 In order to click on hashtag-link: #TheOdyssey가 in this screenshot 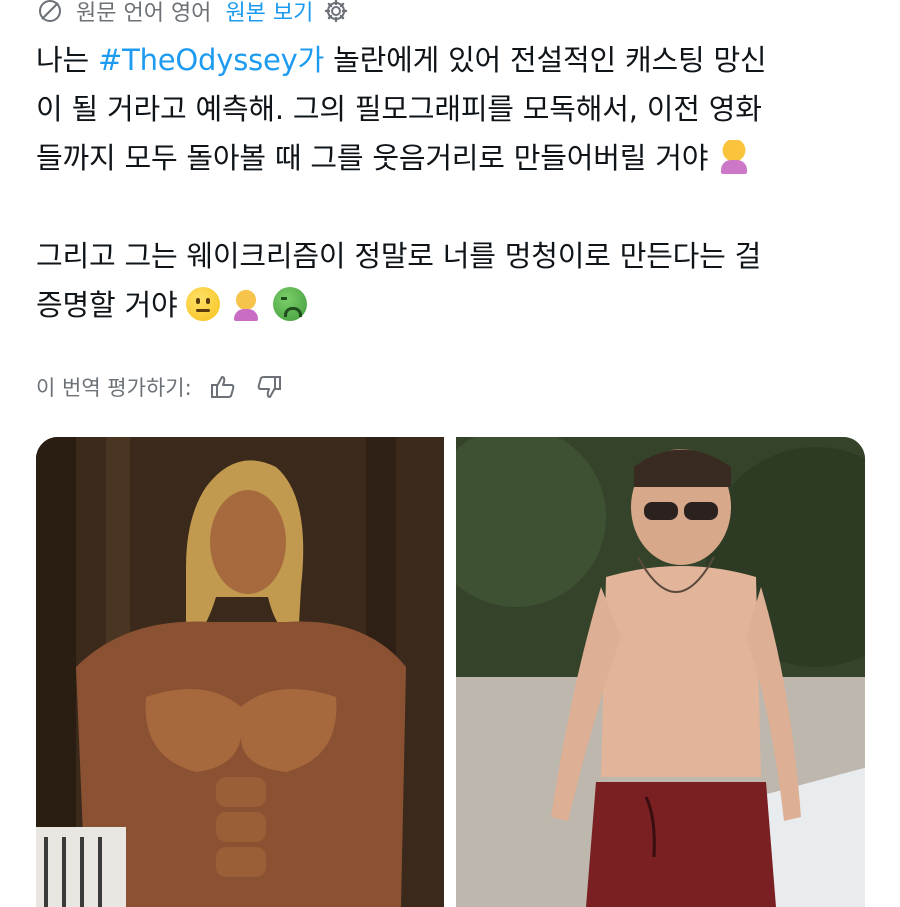, I will do `click(211, 60)`.